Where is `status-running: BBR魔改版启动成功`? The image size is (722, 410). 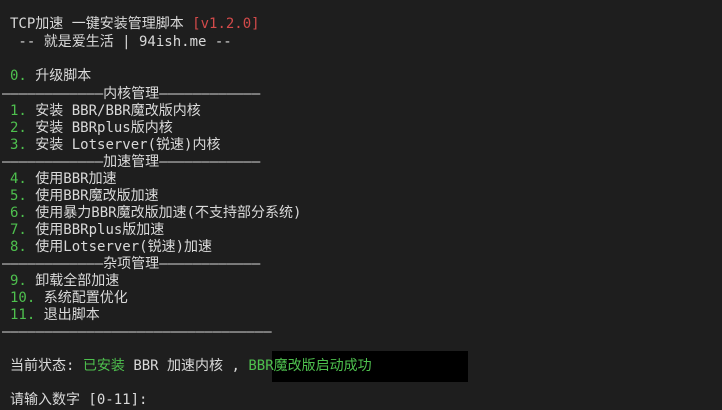
status-running: BBR魔改版启动成功 is located at coordinates (310, 366).